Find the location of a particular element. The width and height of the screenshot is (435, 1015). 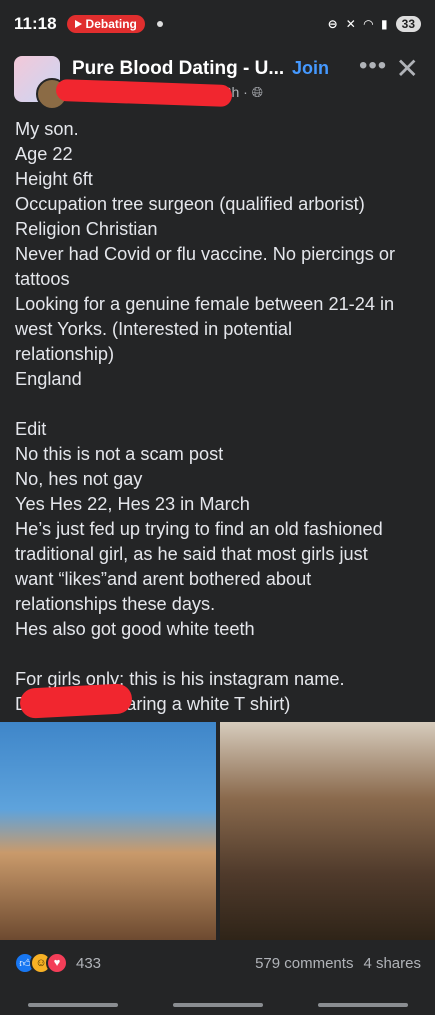

post-line: tattoos is located at coordinates (42, 279).